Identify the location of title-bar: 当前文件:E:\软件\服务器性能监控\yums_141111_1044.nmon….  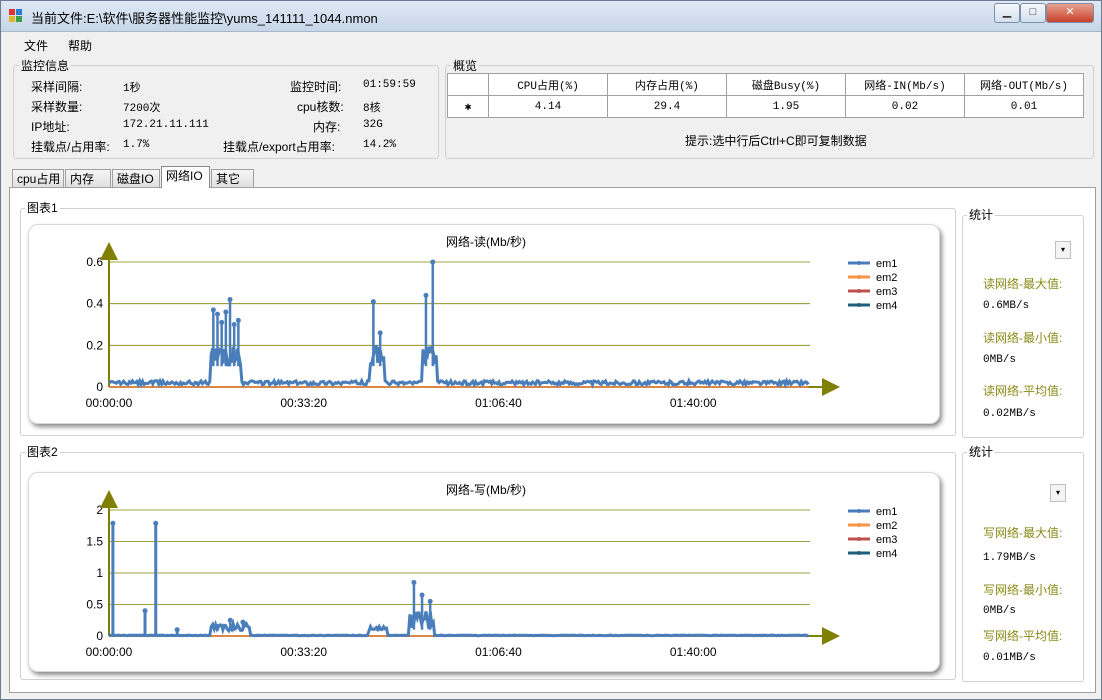
(551, 16).